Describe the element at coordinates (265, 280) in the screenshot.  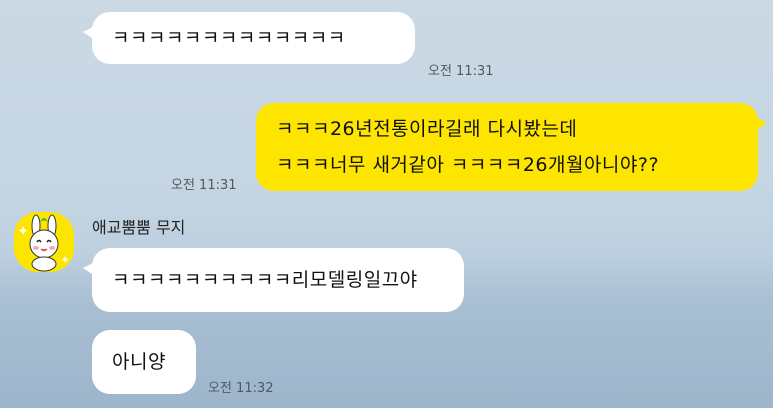
I see `message-text: ㅋㅋㅋㅋㅋㅋㅋㅋㅋㅋ리모델링일끄야` at that location.